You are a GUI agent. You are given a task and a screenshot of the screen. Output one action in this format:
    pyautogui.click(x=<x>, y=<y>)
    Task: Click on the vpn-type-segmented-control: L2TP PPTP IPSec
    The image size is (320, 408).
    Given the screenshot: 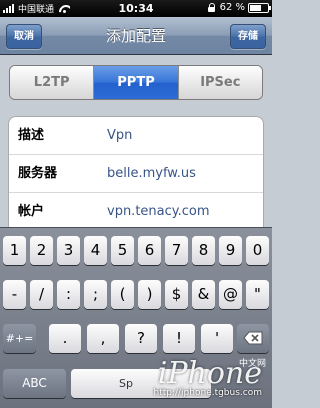 What is the action you would take?
    pyautogui.click(x=136, y=82)
    